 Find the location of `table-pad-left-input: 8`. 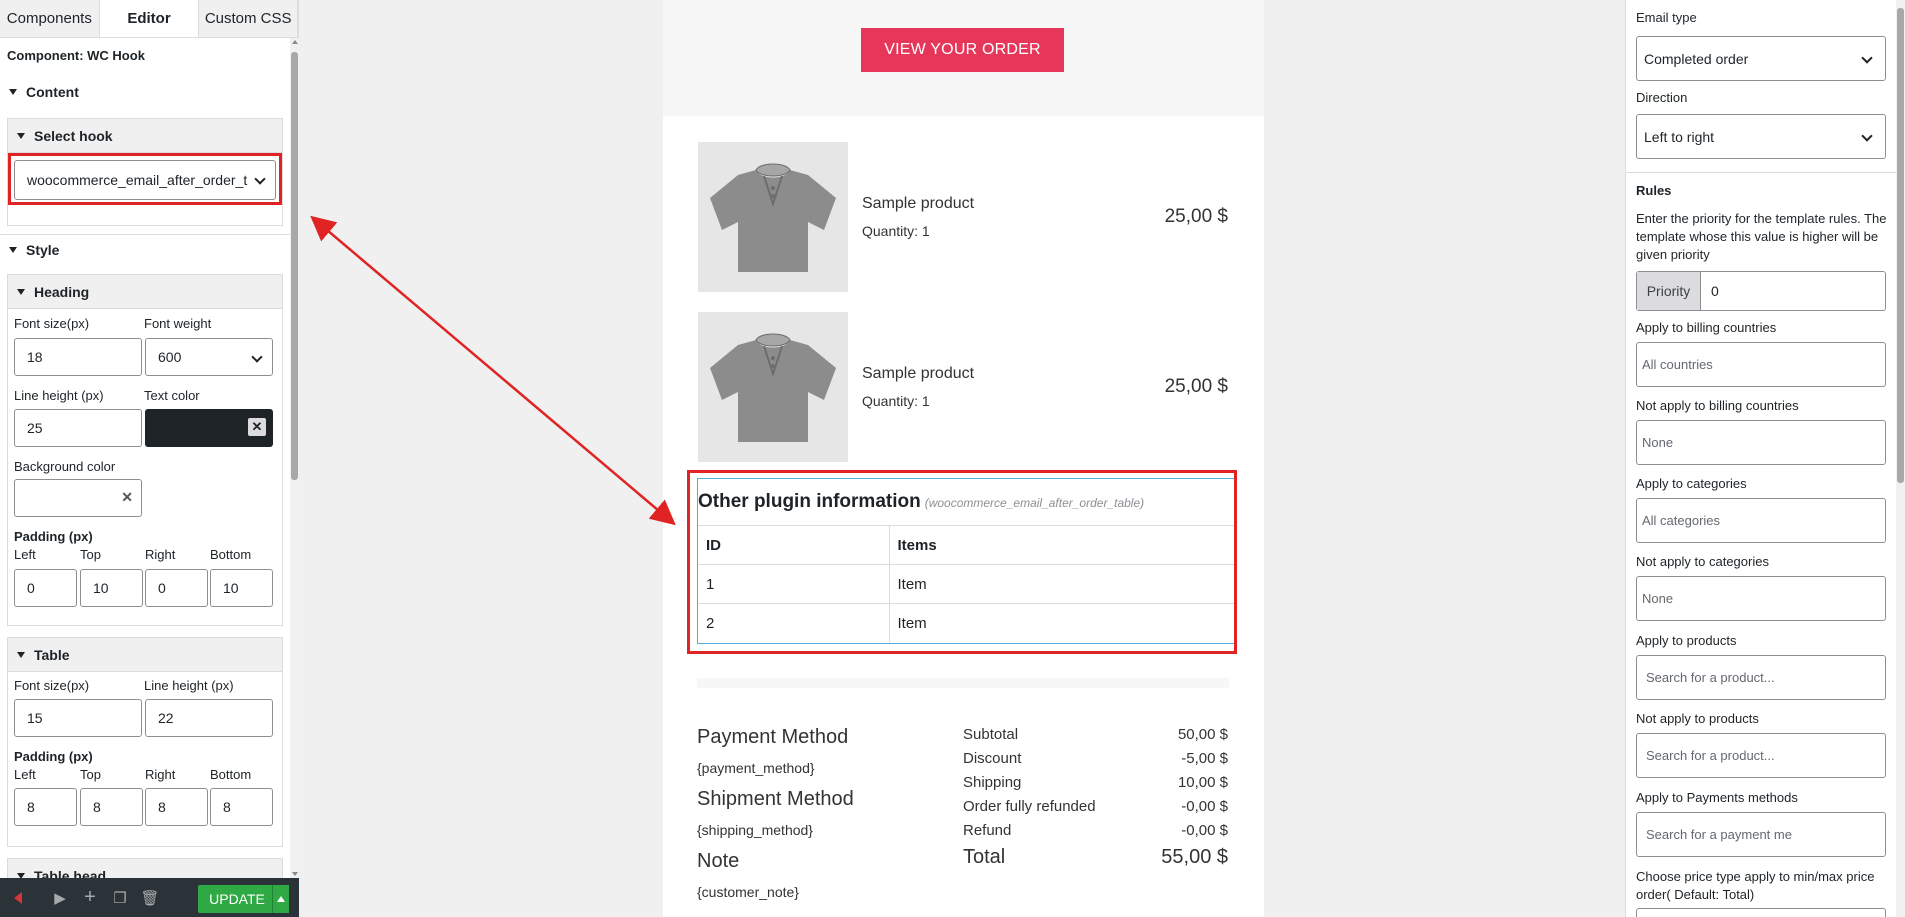

table-pad-left-input: 8 is located at coordinates (45, 807).